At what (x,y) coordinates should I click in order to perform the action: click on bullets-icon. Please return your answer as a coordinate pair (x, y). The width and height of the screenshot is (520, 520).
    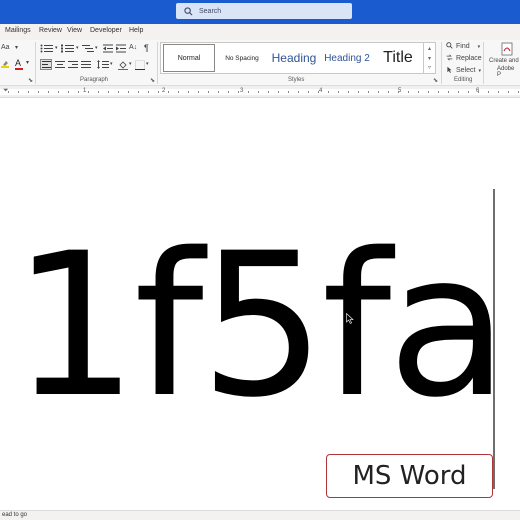
    Looking at the image, I should click on (47, 49).